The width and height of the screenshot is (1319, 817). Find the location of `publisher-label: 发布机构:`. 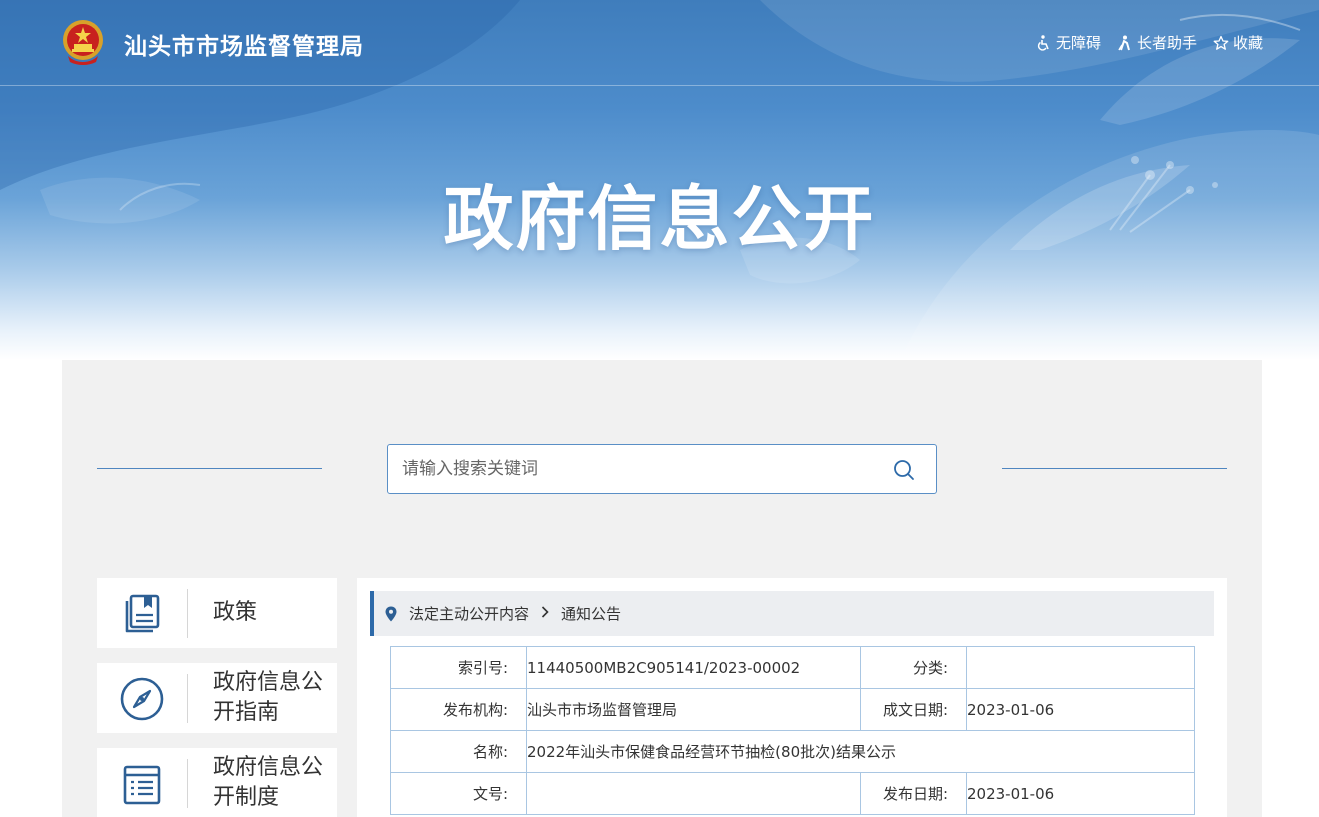

publisher-label: 发布机构: is located at coordinates (458, 709).